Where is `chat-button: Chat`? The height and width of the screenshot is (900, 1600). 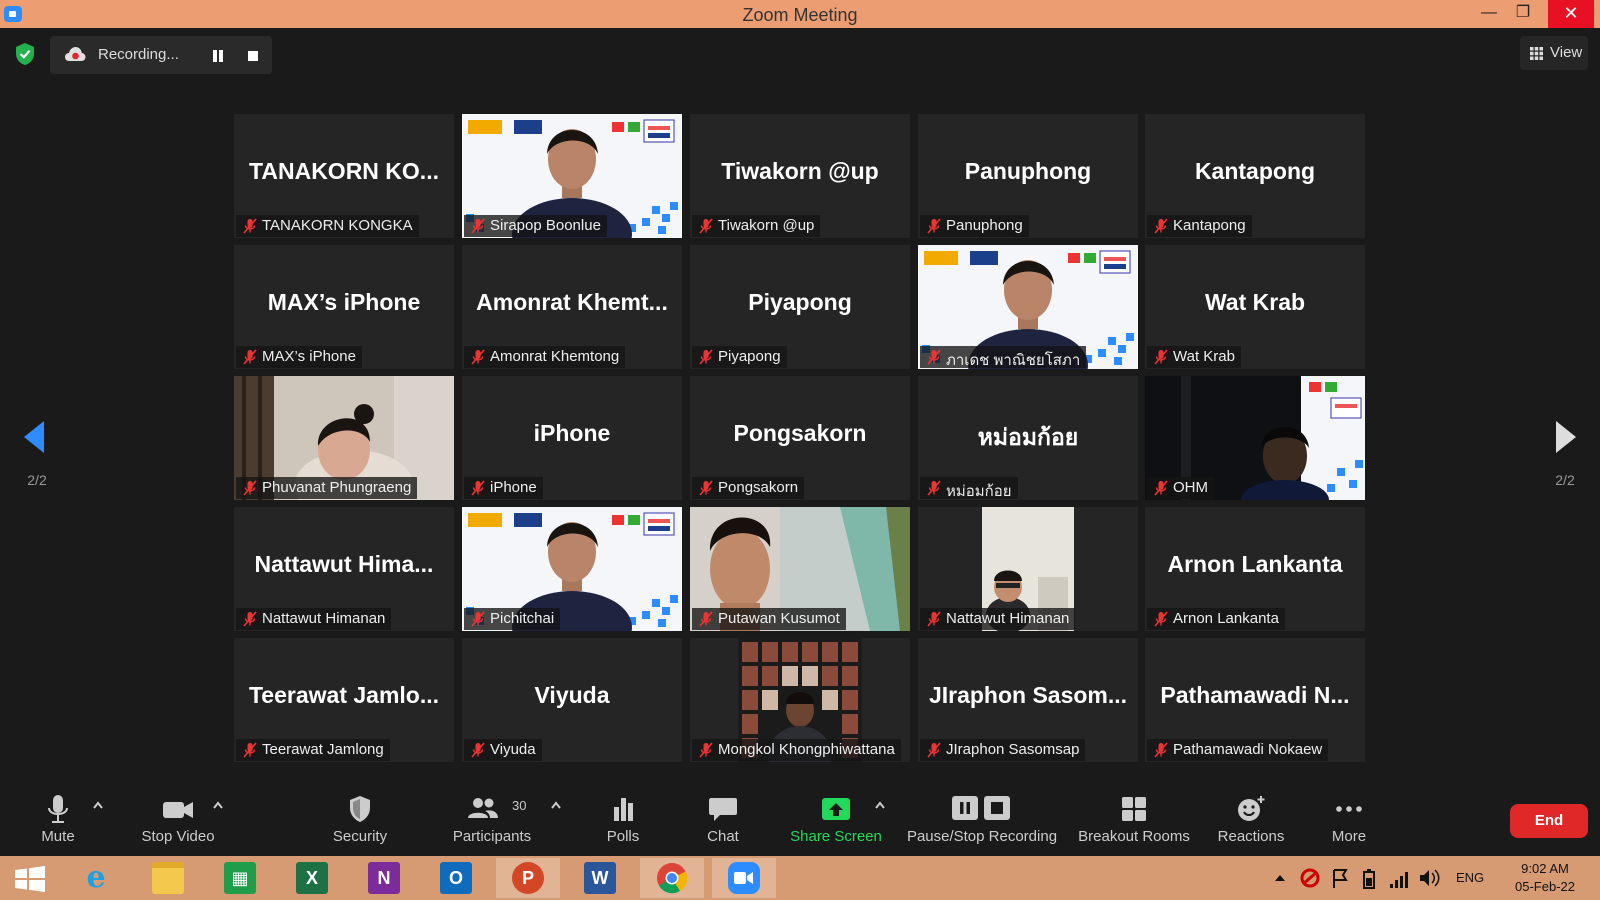 chat-button: Chat is located at coordinates (723, 821).